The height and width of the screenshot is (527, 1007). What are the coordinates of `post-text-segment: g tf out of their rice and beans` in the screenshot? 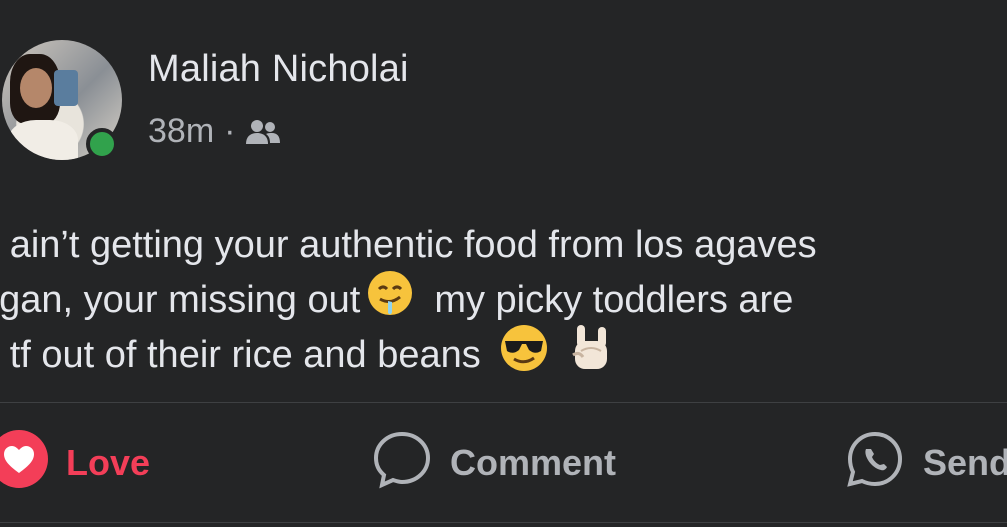 It's located at (240, 355).